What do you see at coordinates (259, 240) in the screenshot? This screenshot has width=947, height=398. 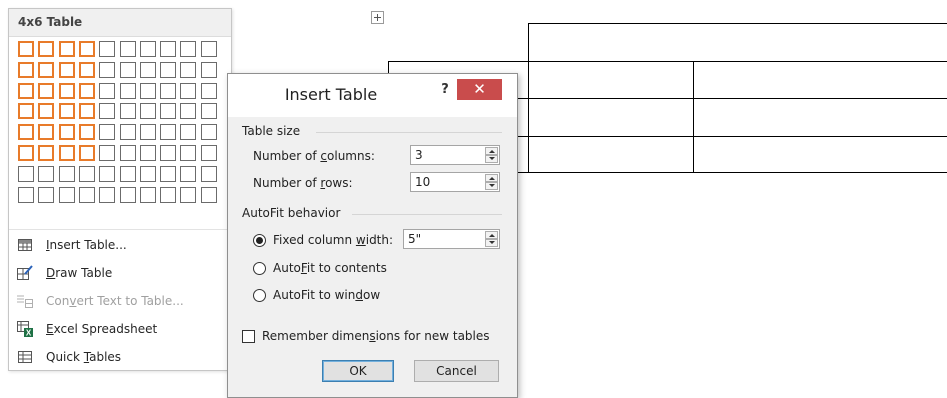 I see `fixed-width-radio` at bounding box center [259, 240].